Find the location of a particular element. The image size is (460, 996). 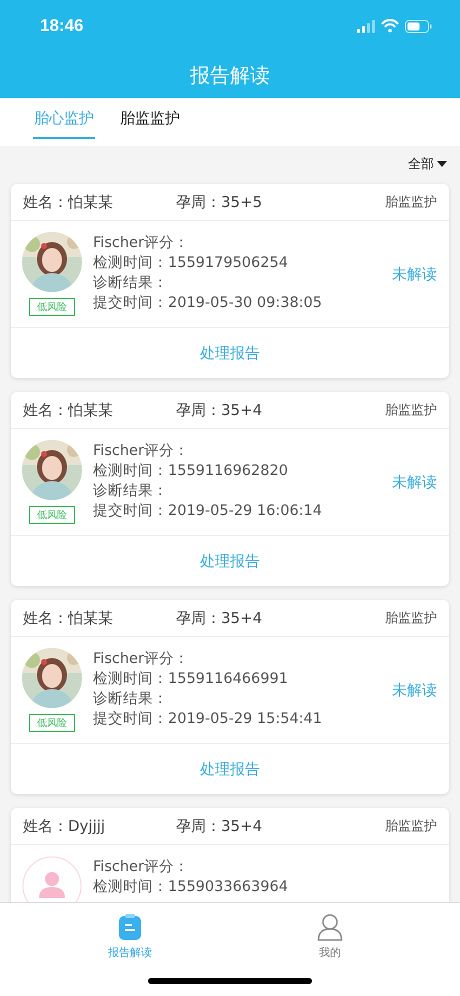

filter-dropdown: 全部 is located at coordinates (427, 164).